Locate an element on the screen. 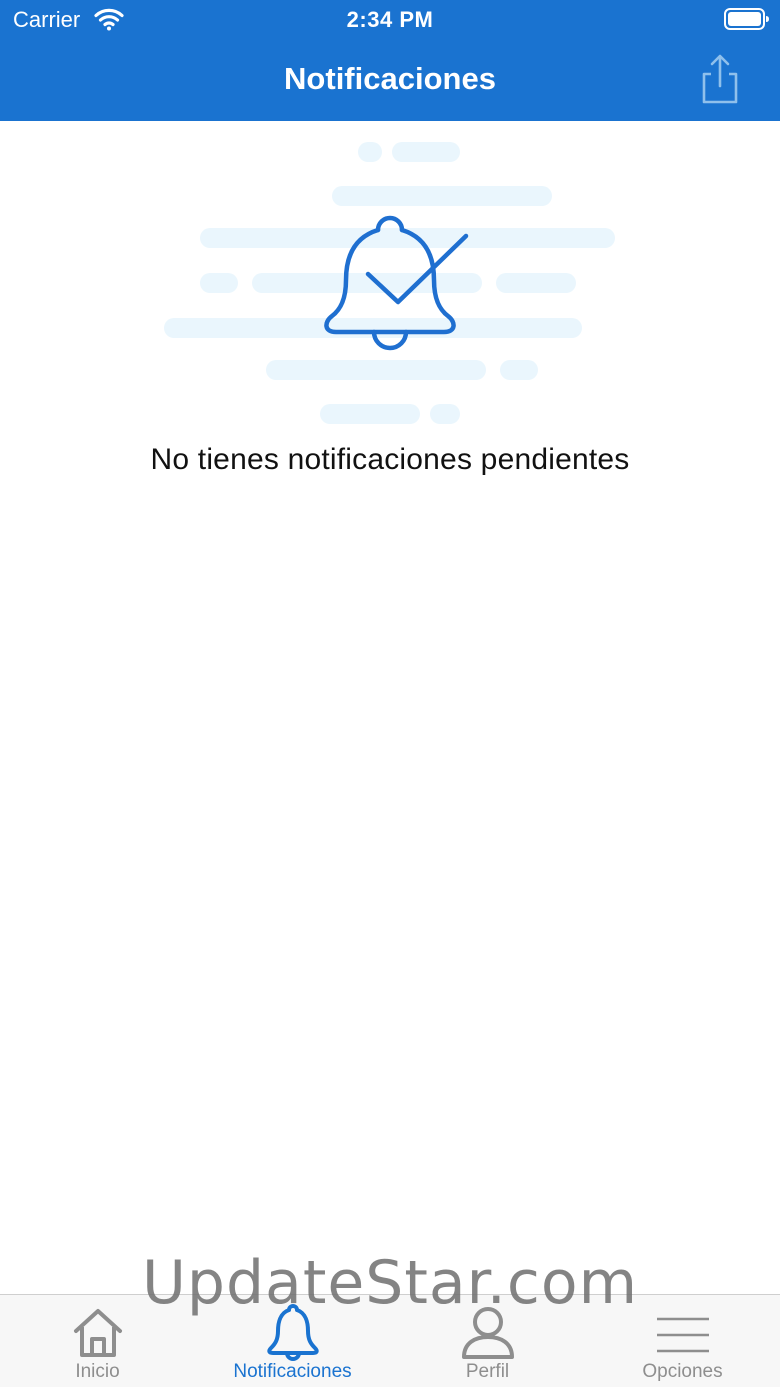  share-button is located at coordinates (720, 79).